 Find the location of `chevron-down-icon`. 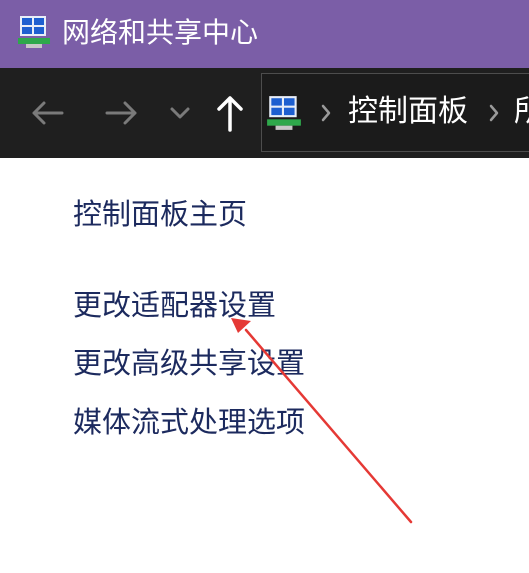

chevron-down-icon is located at coordinates (180, 113).